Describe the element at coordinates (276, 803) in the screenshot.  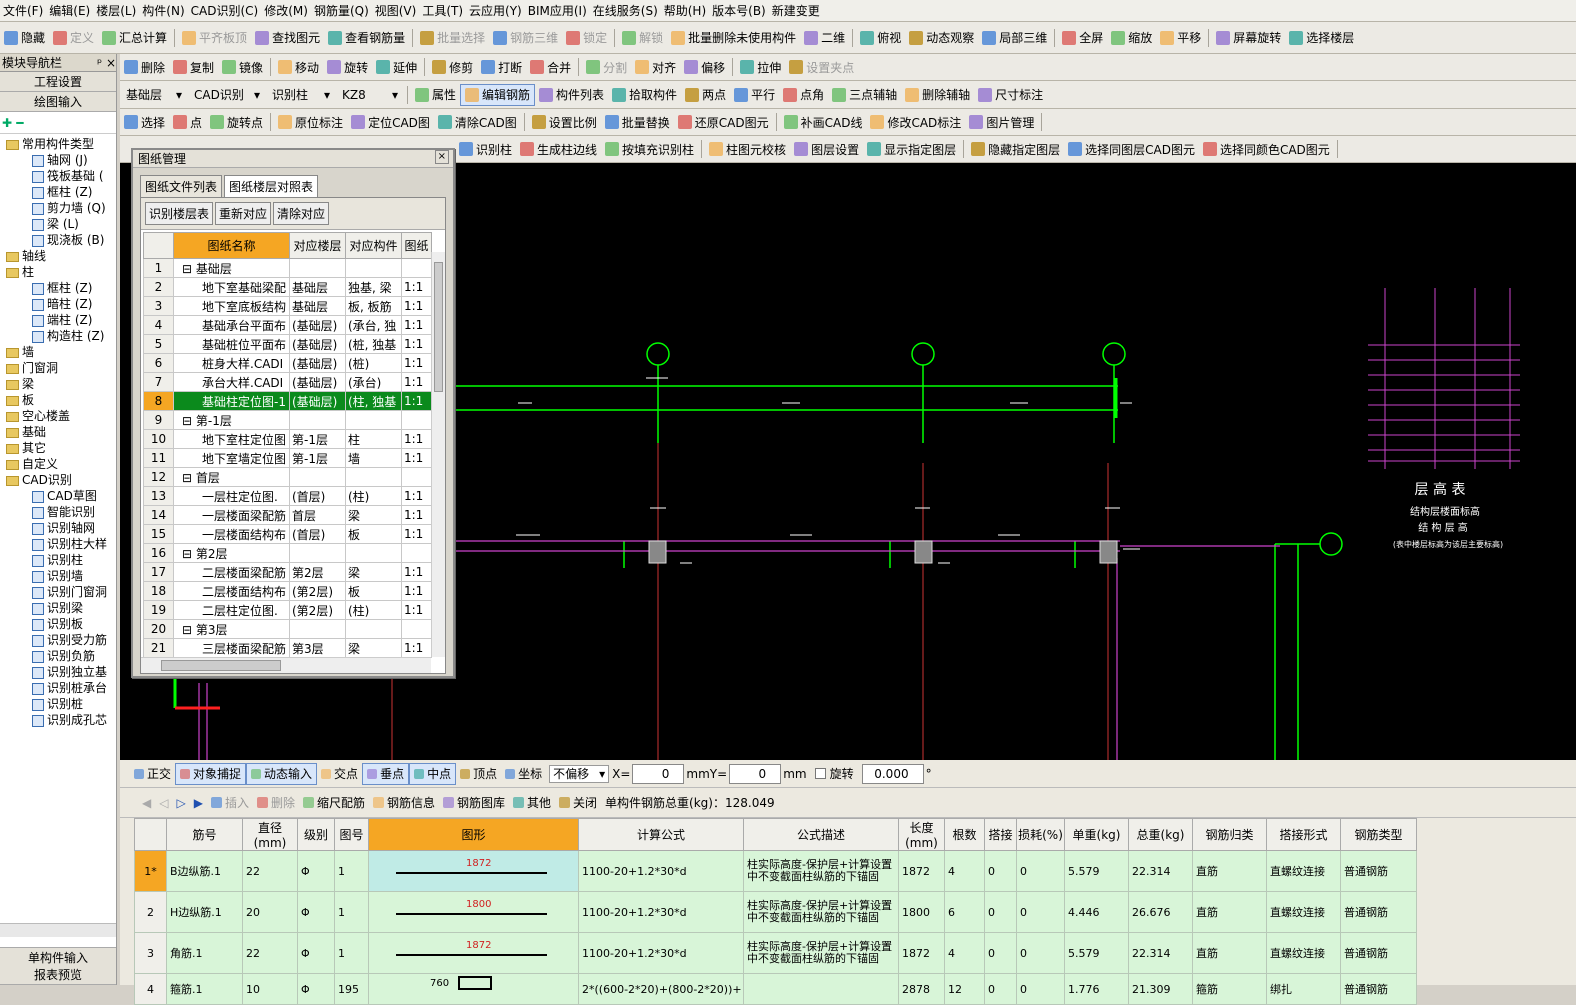
I see `rebar-tool-1: 删除` at that location.